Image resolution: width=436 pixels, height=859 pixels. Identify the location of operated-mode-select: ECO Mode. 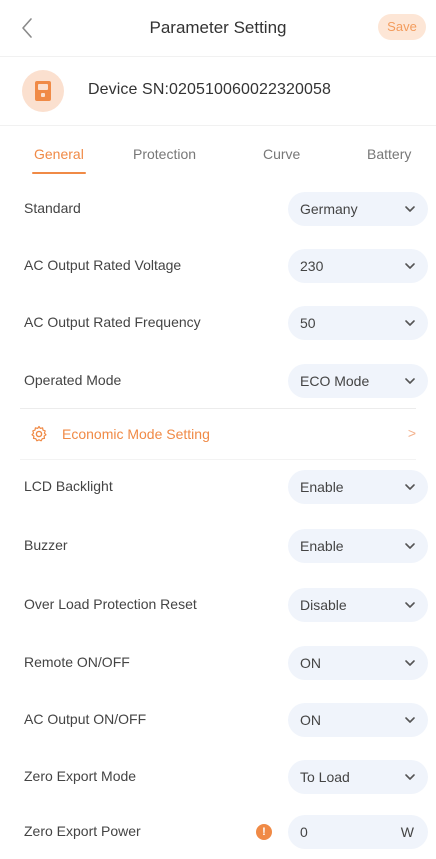
(358, 381).